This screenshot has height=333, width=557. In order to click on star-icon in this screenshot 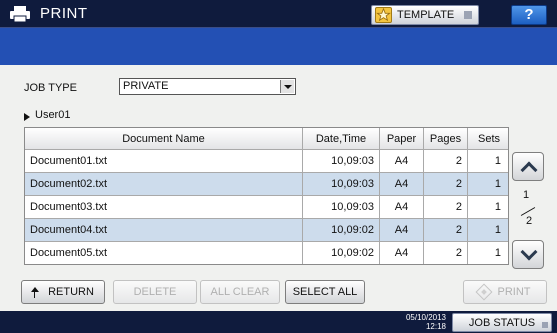, I will do `click(383, 15)`.